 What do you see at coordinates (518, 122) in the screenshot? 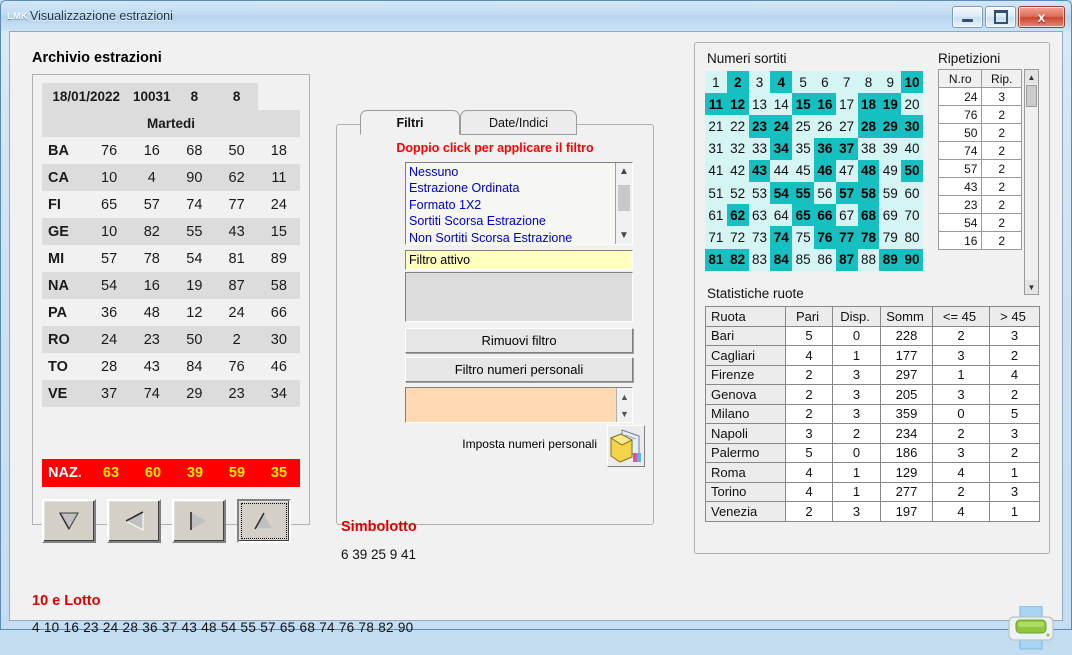
I see `tab-date-indici: Date/Indici` at bounding box center [518, 122].